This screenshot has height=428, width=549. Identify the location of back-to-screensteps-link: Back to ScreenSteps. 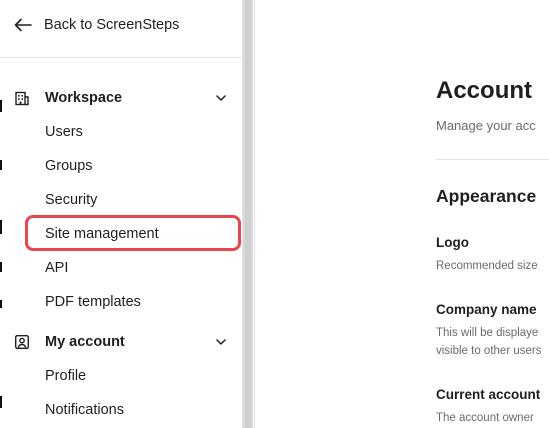
(96, 25).